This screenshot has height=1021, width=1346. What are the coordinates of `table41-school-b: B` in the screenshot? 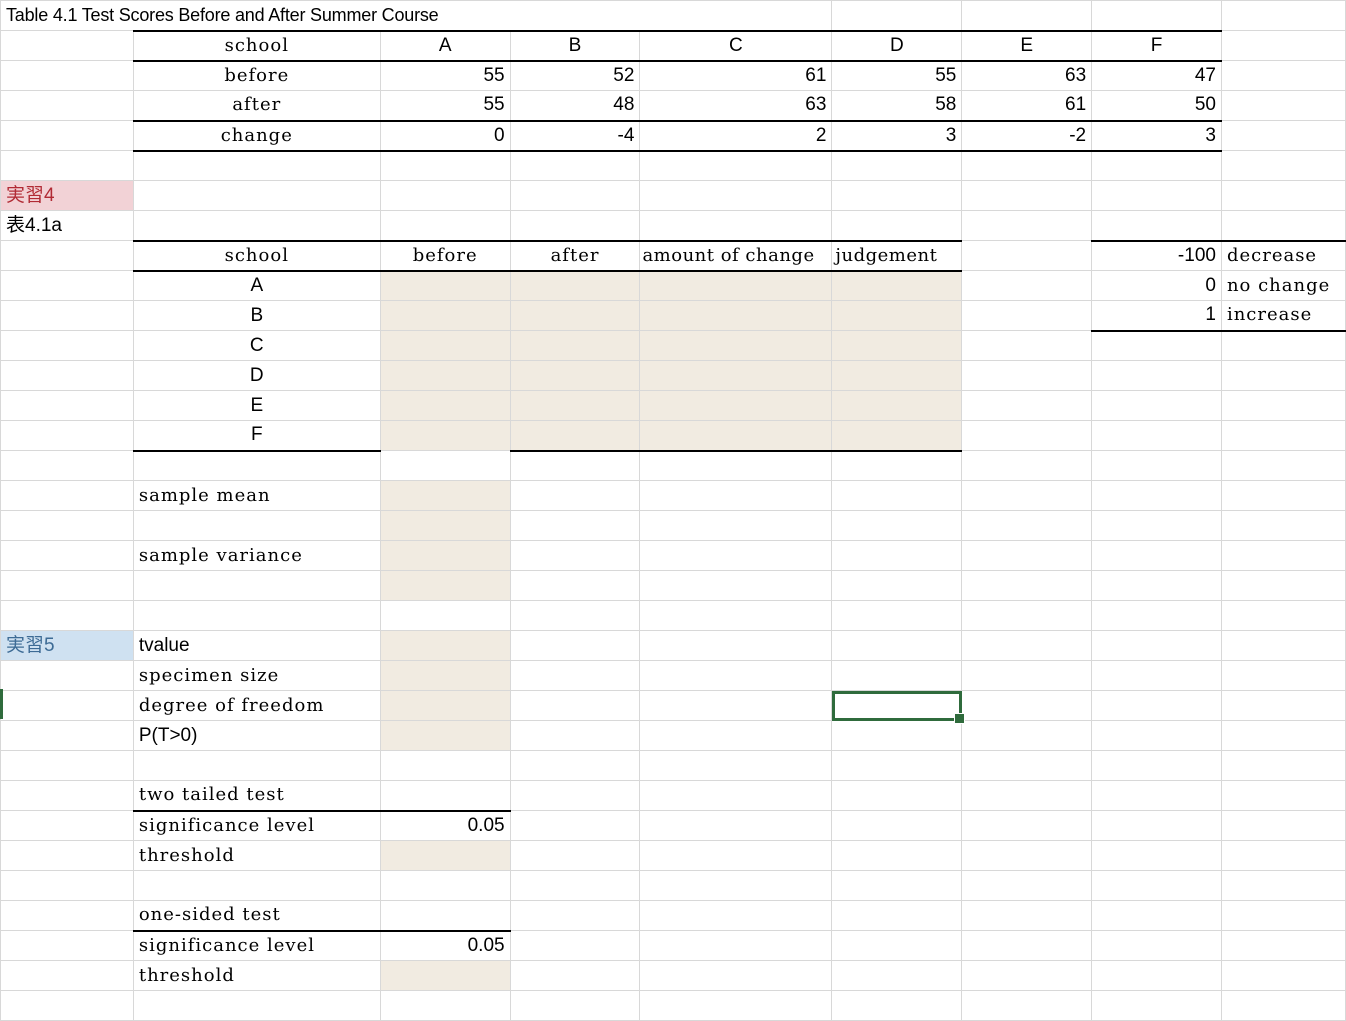 It's located at (575, 45).